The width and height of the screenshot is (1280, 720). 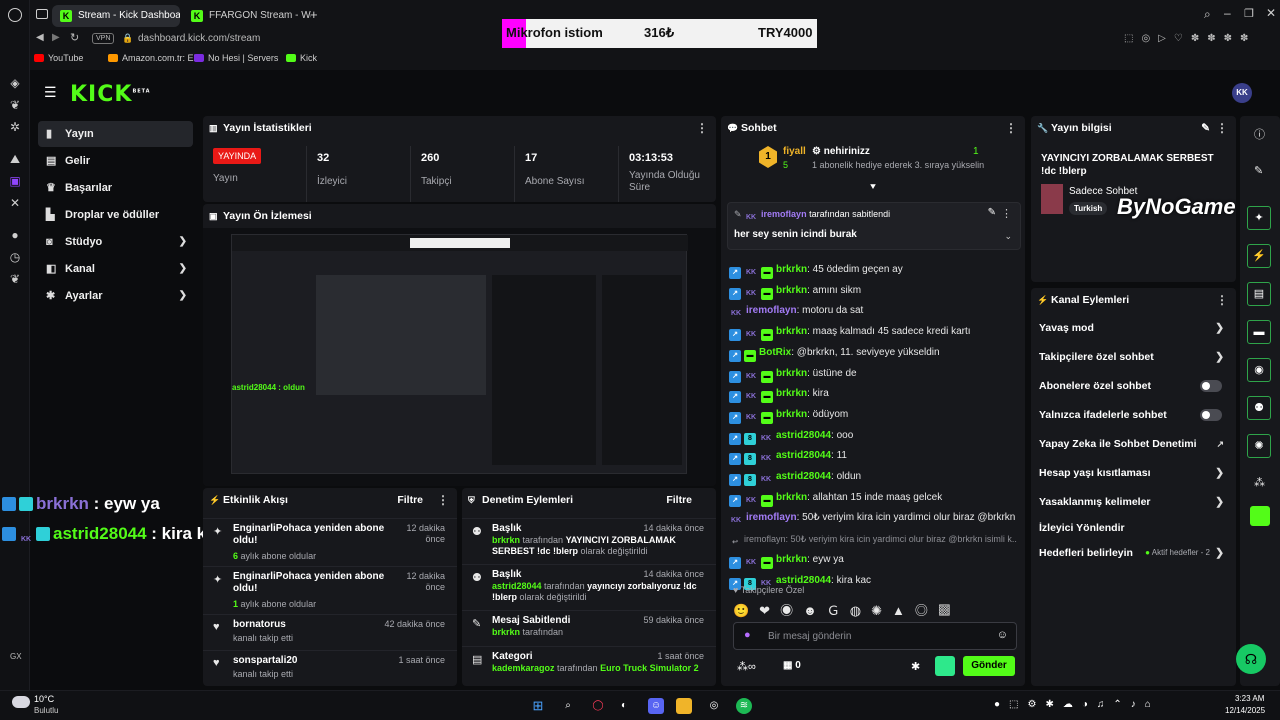 I want to click on new-tab-icon: +, so click(x=314, y=14).